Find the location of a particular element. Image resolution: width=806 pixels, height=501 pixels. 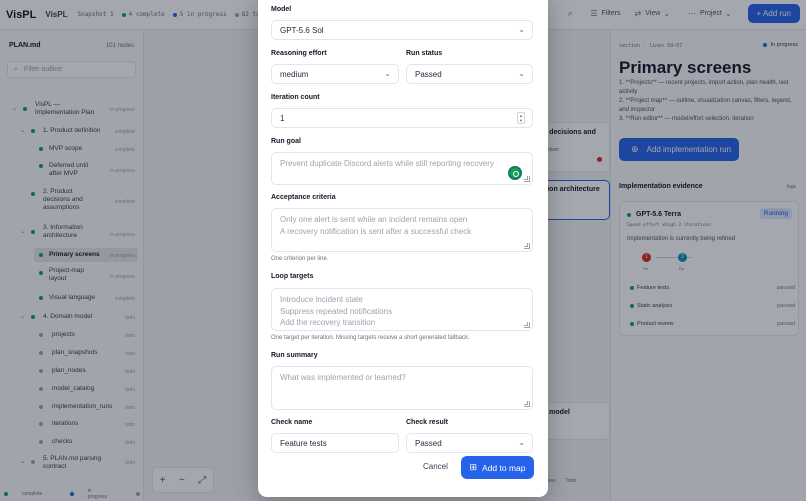

stepper-icon: ▲ ▼ is located at coordinates (521, 118).